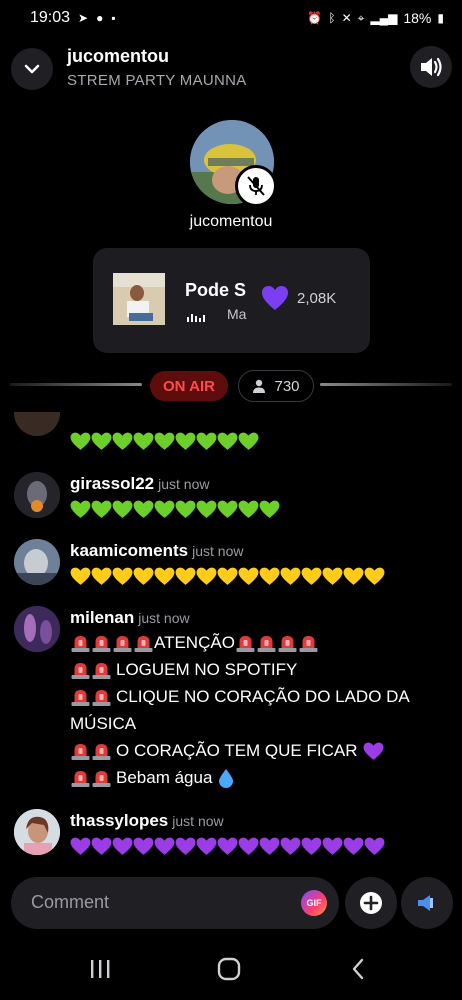 This screenshot has width=462, height=1000. I want to click on chat-line: Bebam água, so click(152, 778).